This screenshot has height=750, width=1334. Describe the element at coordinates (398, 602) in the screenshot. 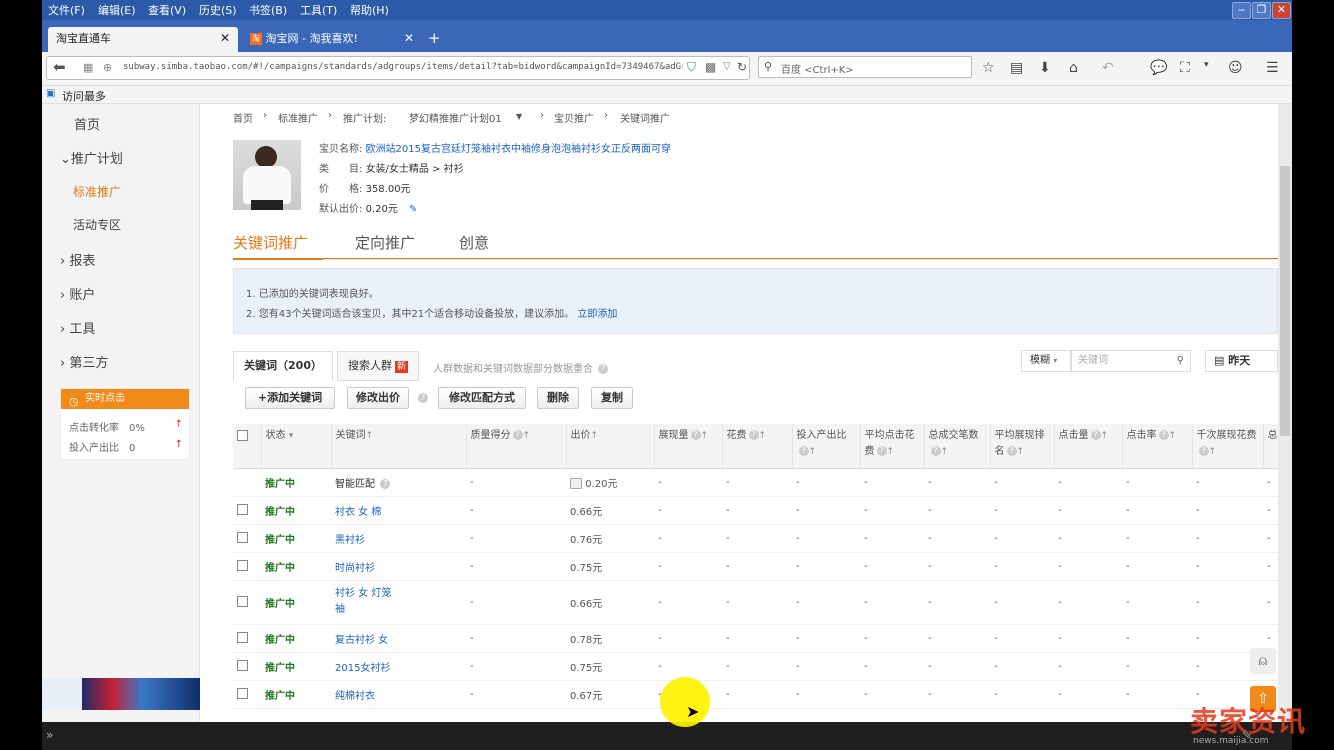

I see `row-keyword: 衬衫 女 灯笼袖` at that location.